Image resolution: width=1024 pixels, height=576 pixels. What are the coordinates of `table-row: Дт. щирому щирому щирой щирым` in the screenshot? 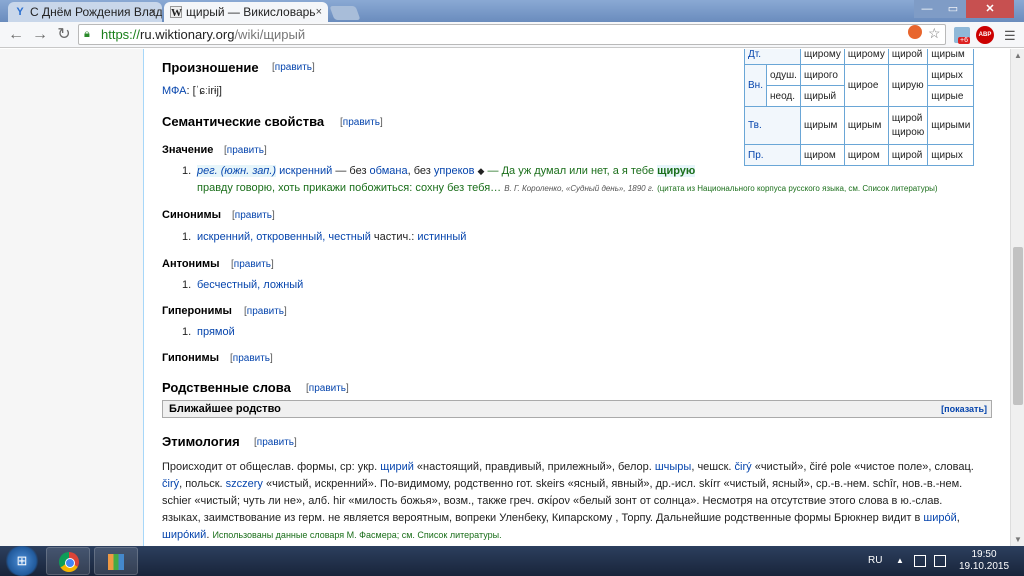 It's located at (859, 57).